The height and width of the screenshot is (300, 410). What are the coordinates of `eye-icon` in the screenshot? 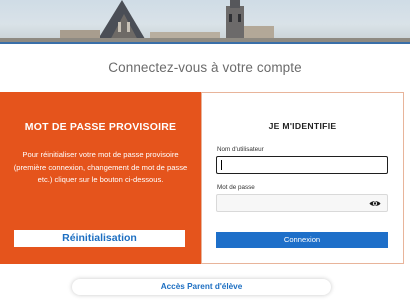 It's located at (375, 203).